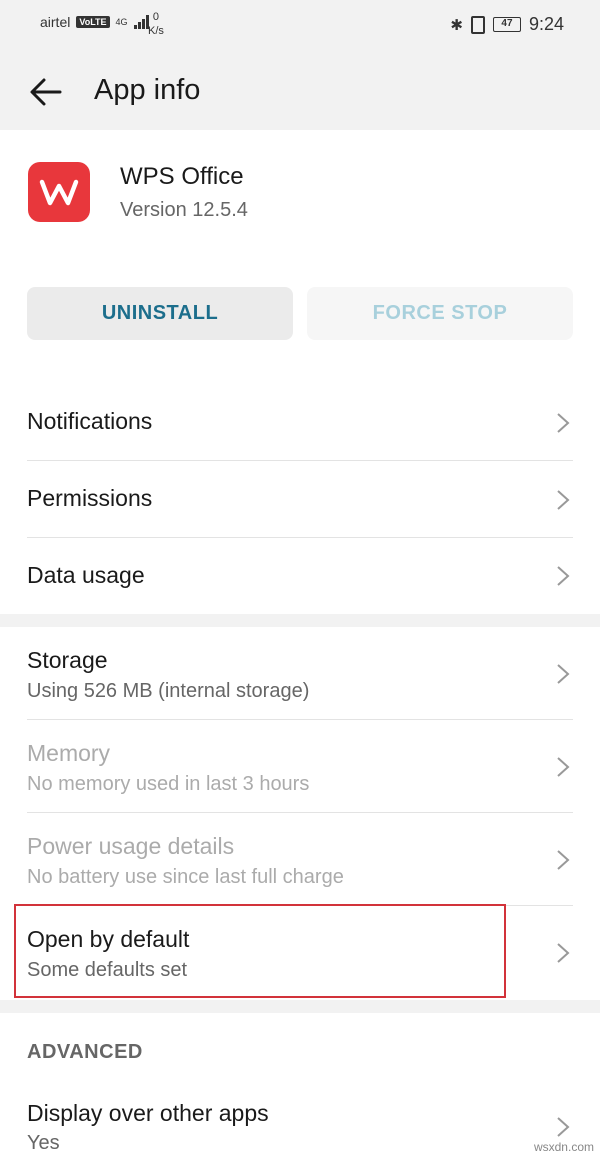 The image size is (600, 1160). Describe the element at coordinates (185, 877) in the screenshot. I see `list-item-subtitle: No battery use since last full charge` at that location.